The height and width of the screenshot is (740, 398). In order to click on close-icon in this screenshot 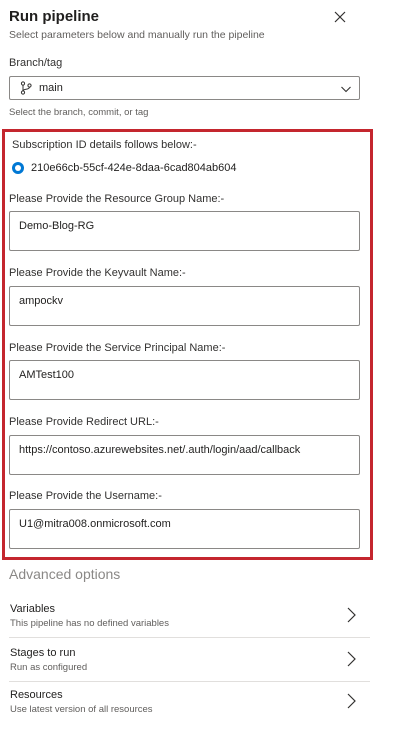, I will do `click(340, 17)`.